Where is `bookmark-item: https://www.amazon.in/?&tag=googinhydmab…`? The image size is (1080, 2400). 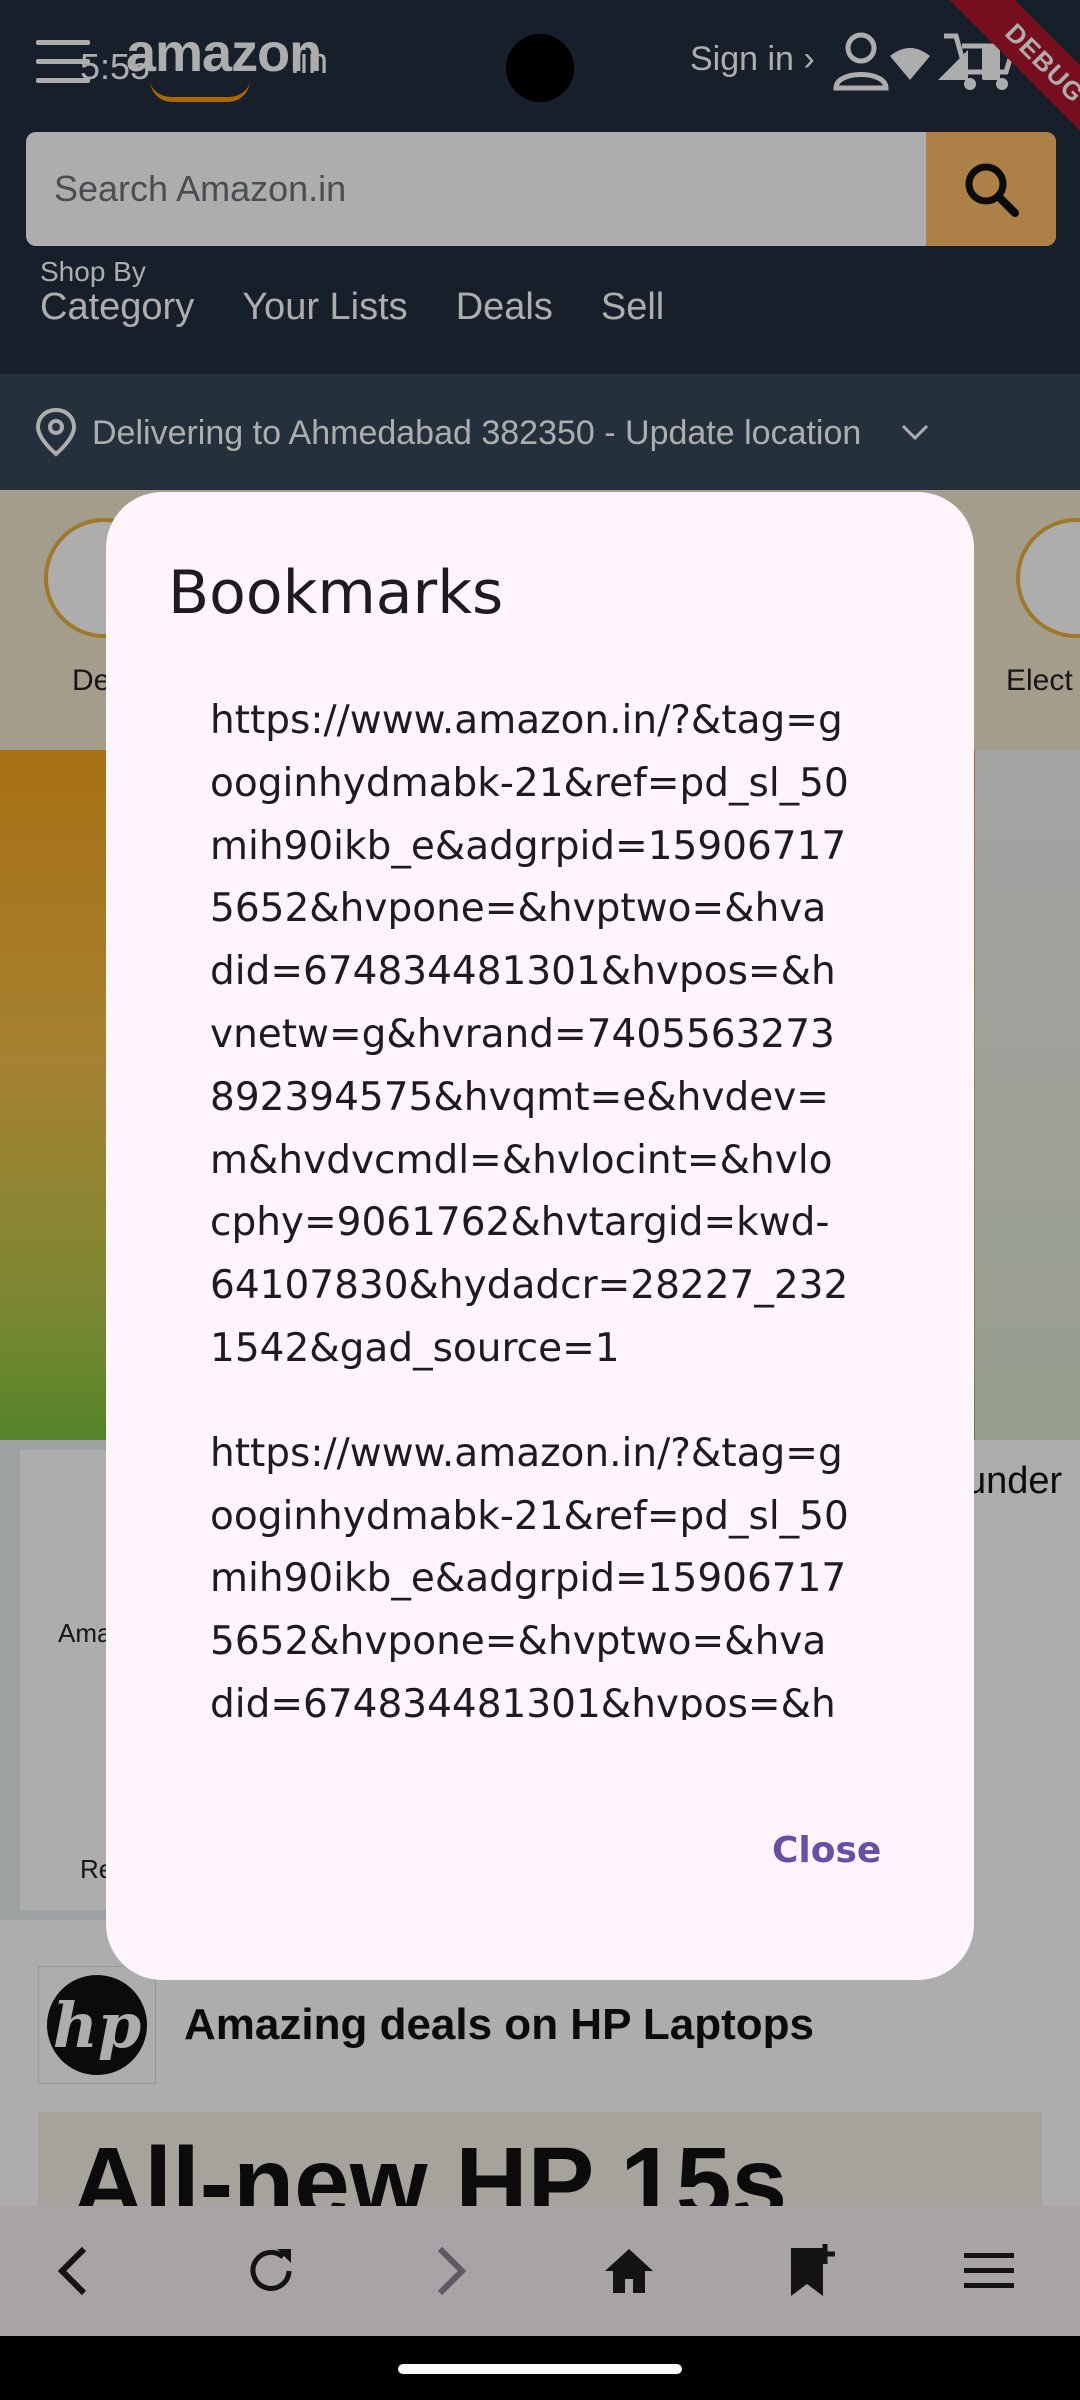 bookmark-item: https://www.amazon.in/?&tag=googinhydmab… is located at coordinates (530, 1571).